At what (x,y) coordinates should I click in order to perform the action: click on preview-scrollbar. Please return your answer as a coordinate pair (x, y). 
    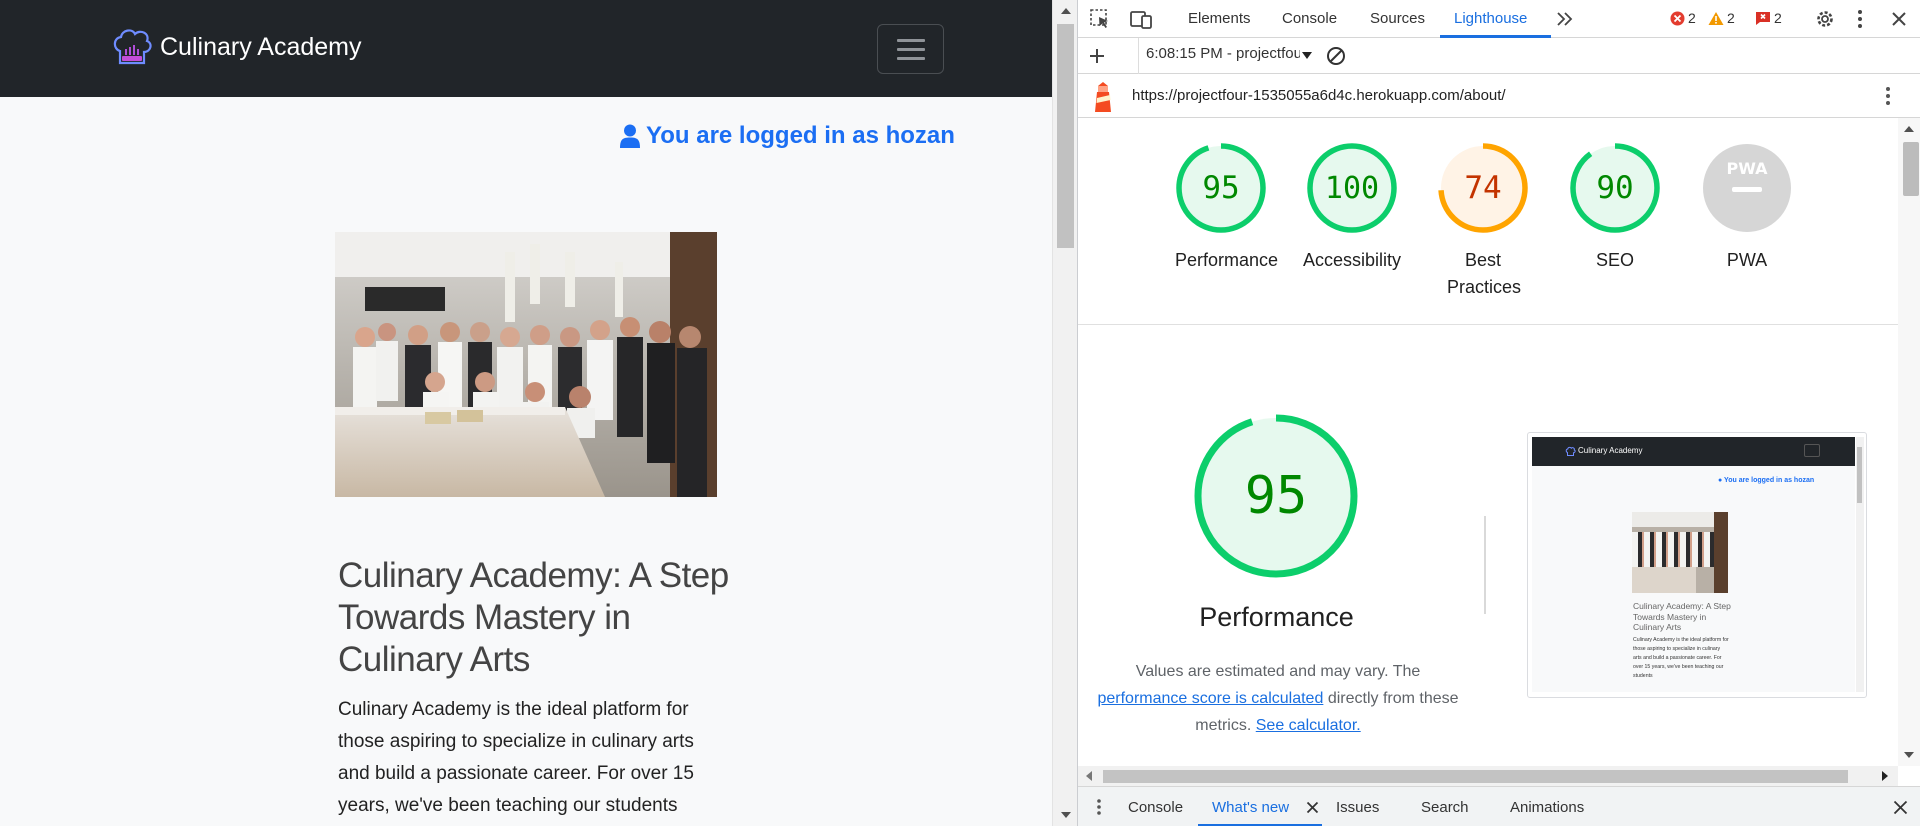
    Looking at the image, I should click on (1860, 564).